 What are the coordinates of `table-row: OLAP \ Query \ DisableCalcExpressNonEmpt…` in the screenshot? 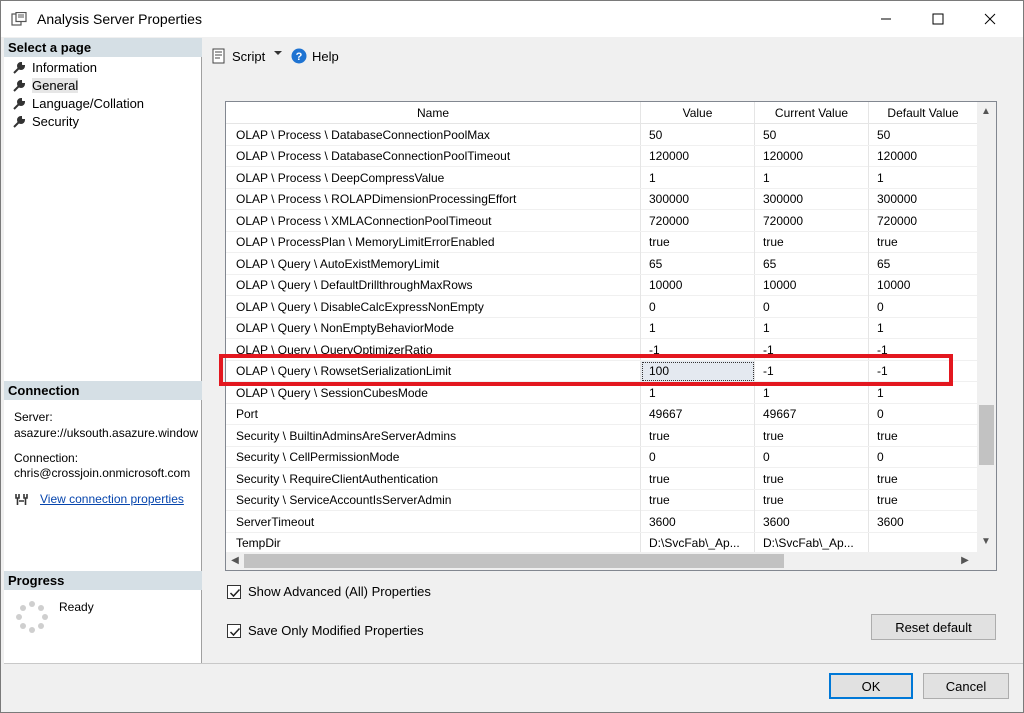 It's located at (602, 307).